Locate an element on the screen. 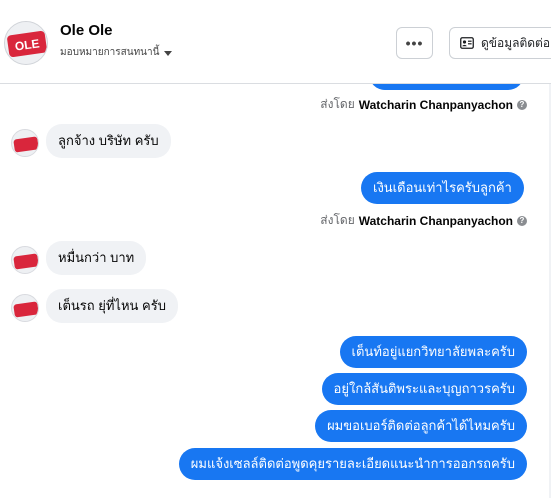  ole-logo-icon: OLE is located at coordinates (26, 43).